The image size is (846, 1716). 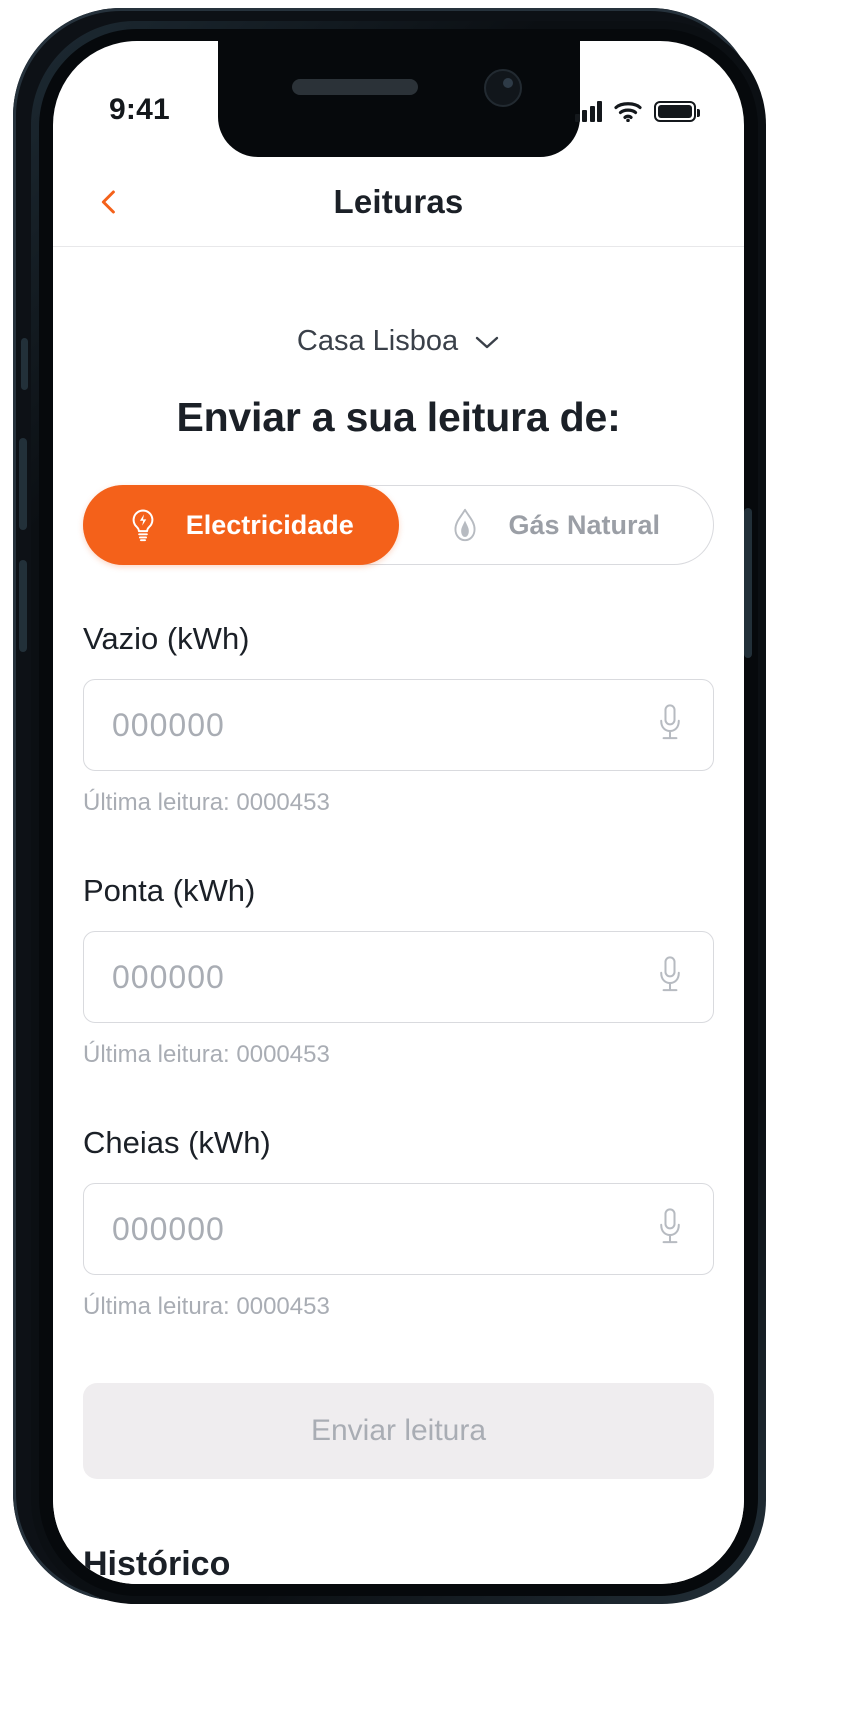 I want to click on navigation-bar: Leituras, so click(x=398, y=202).